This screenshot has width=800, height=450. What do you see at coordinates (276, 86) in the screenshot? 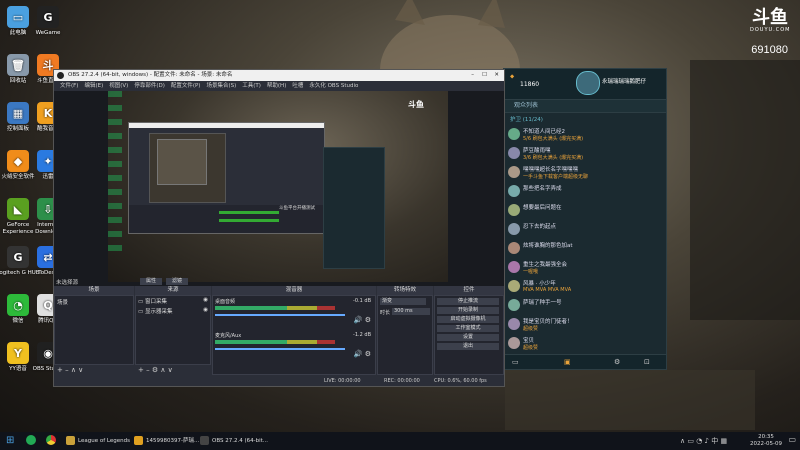
I see `menu-item: 帮助(H)` at bounding box center [276, 86].